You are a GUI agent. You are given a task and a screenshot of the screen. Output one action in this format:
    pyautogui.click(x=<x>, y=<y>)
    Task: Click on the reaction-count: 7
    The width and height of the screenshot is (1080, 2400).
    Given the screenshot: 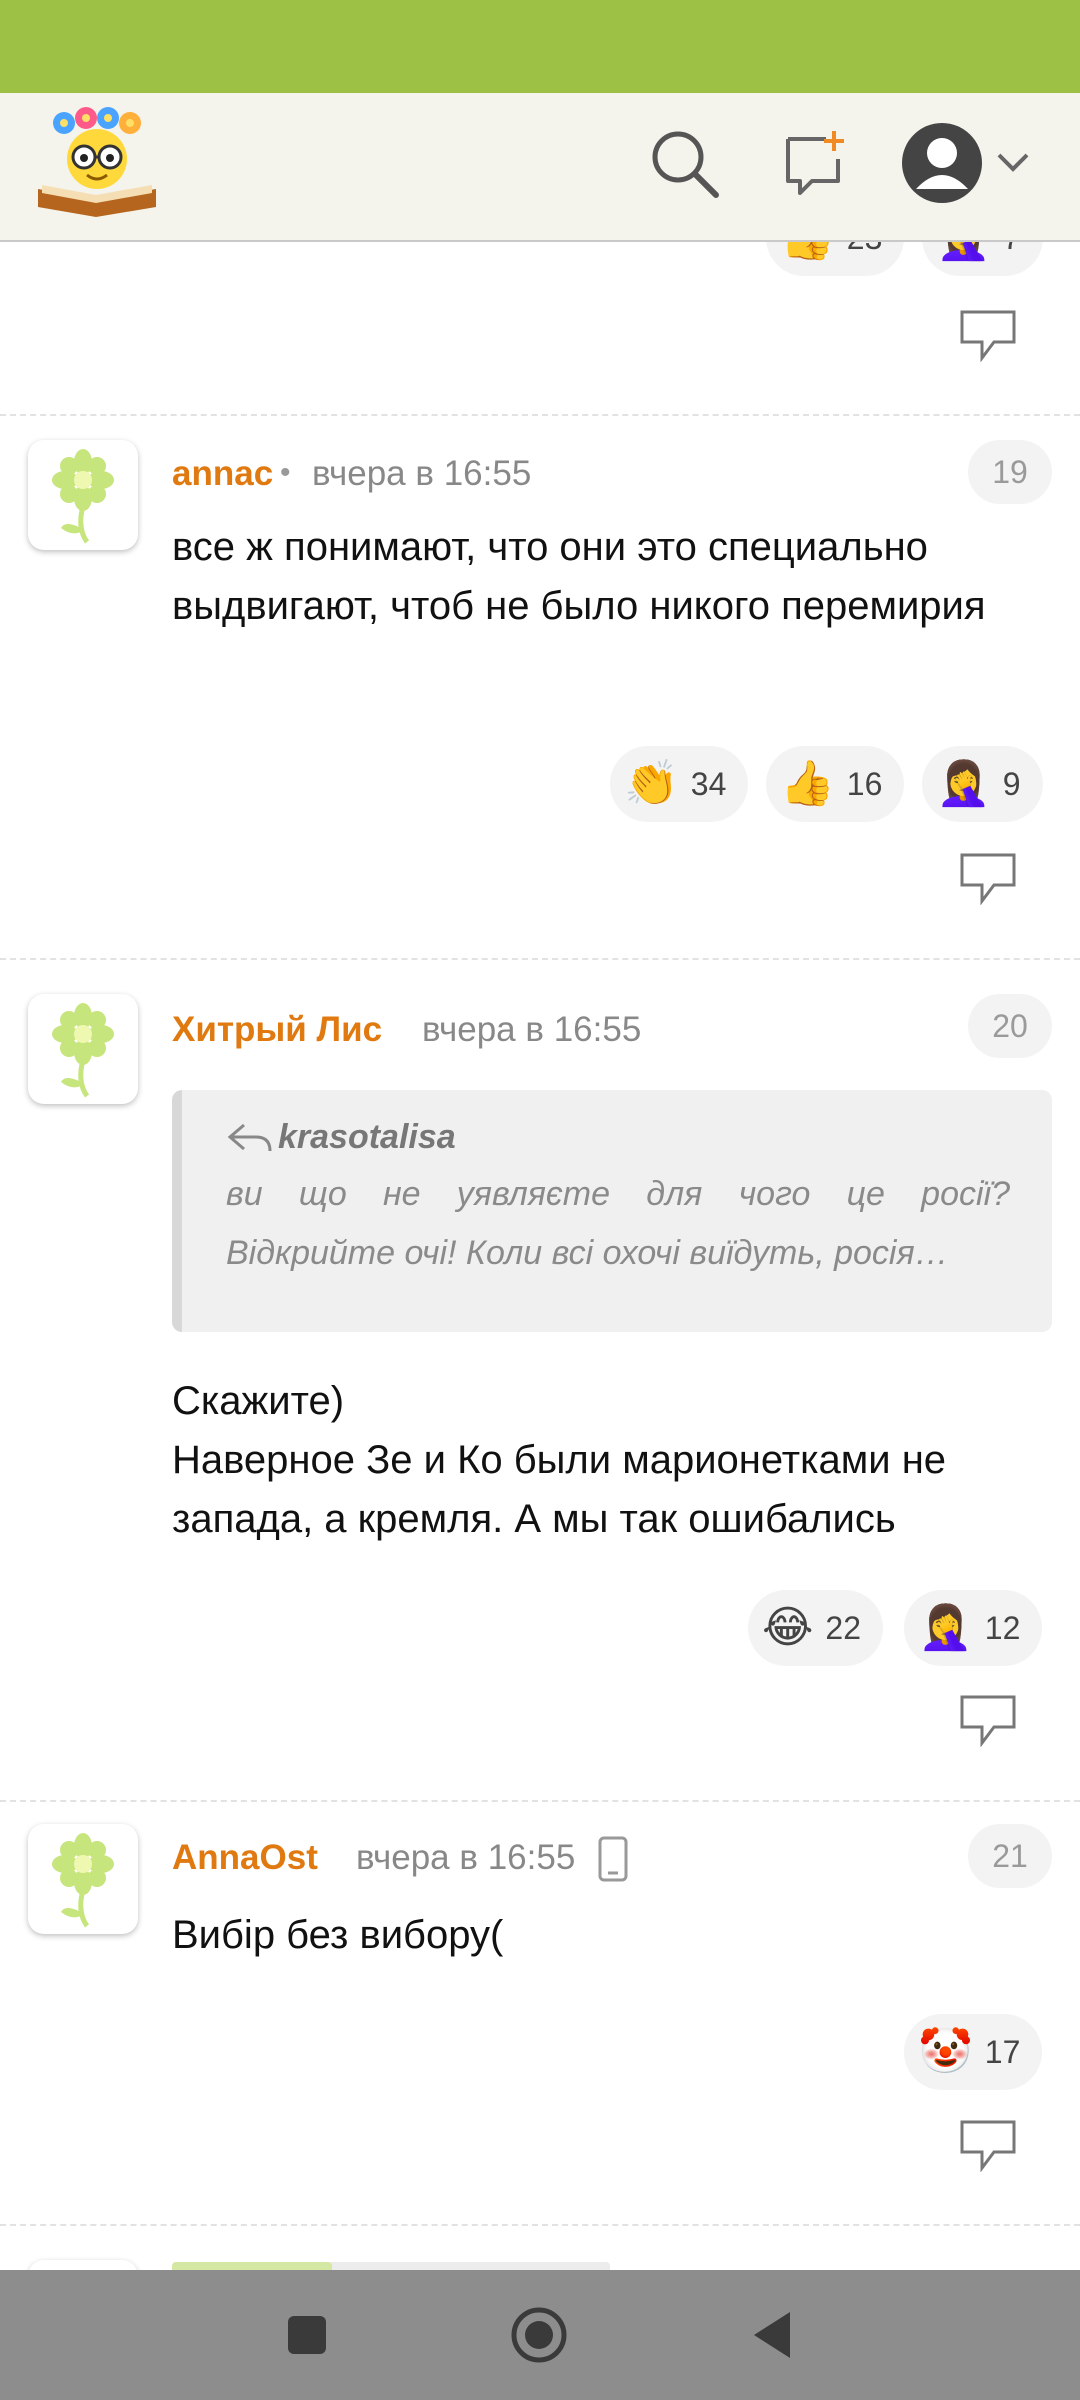 What is the action you would take?
    pyautogui.click(x=1012, y=248)
    